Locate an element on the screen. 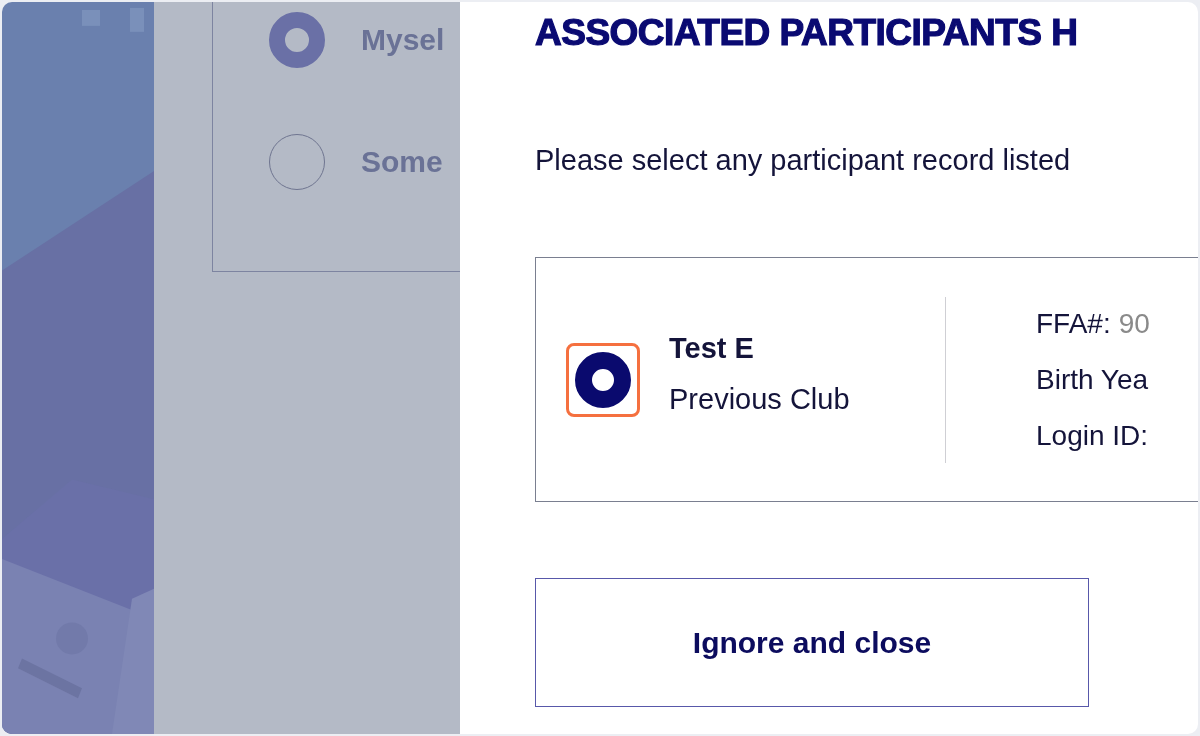  field-label: FFA#: is located at coordinates (1073, 323).